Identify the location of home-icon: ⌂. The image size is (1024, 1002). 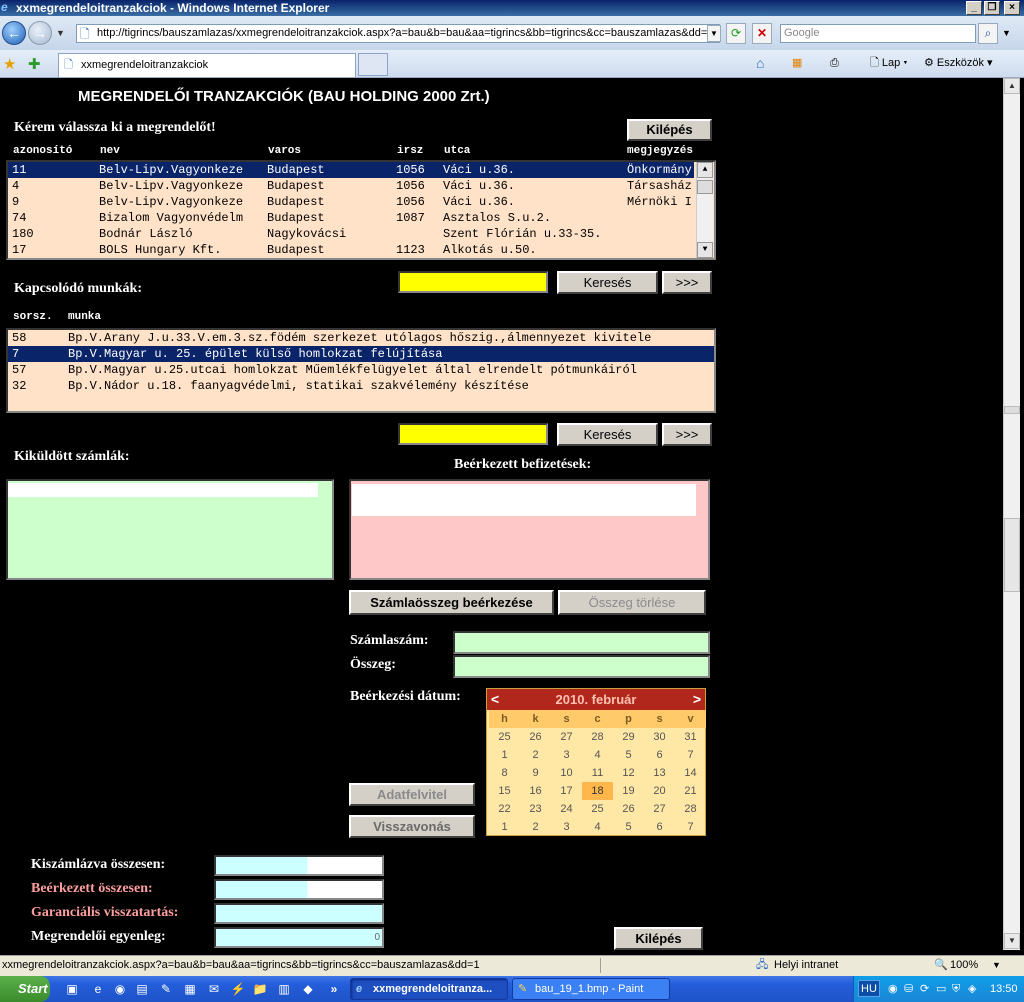
(760, 63).